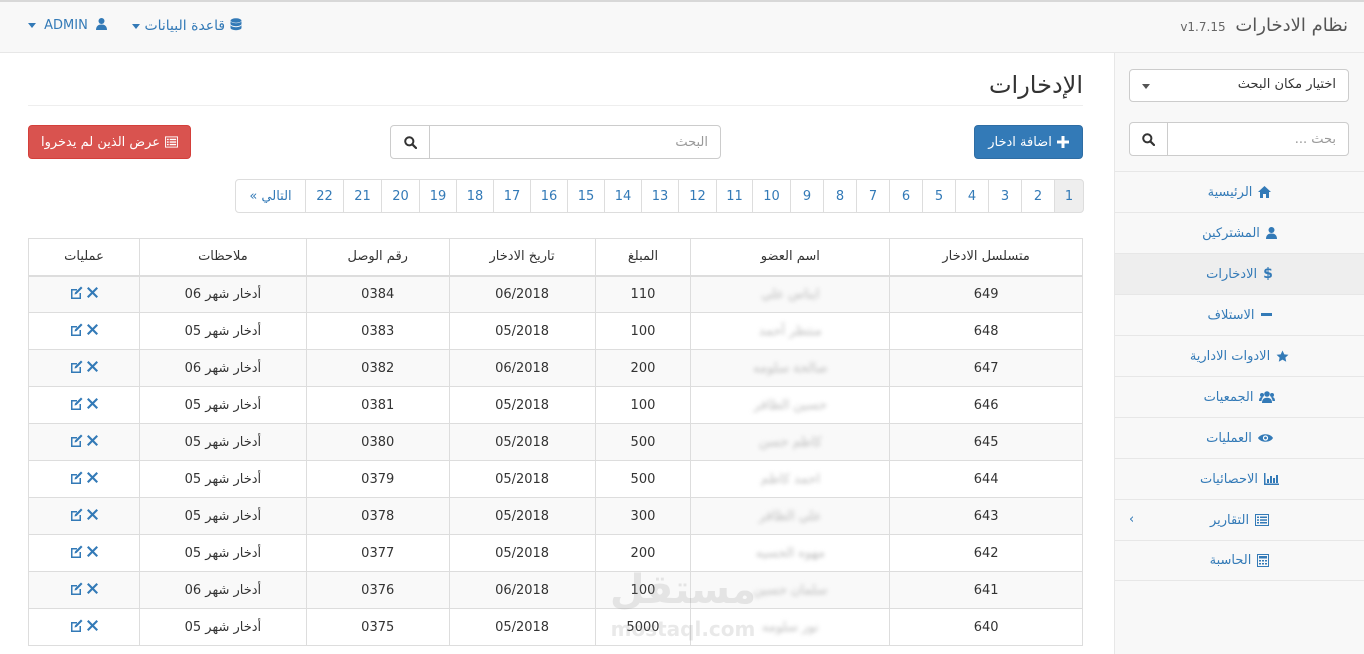  What do you see at coordinates (840, 196) in the screenshot?
I see `pagination-page: 8` at bounding box center [840, 196].